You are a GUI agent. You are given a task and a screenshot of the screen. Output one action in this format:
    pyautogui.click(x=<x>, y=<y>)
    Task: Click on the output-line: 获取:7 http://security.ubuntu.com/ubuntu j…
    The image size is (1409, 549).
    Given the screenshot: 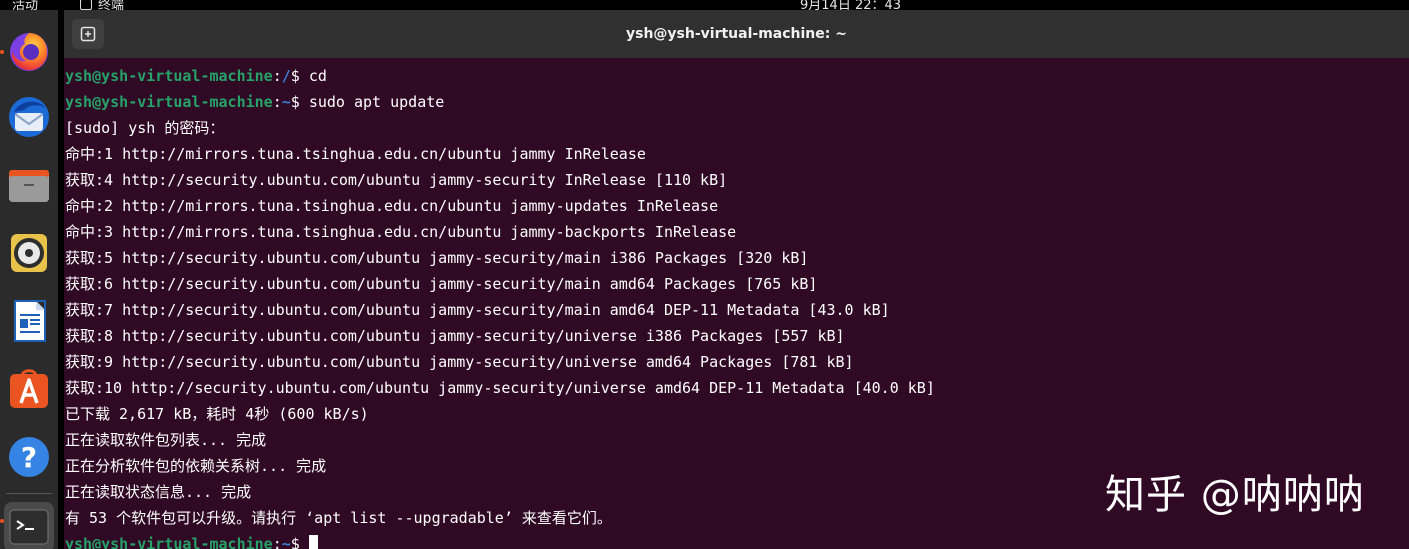 What is the action you would take?
    pyautogui.click(x=477, y=310)
    